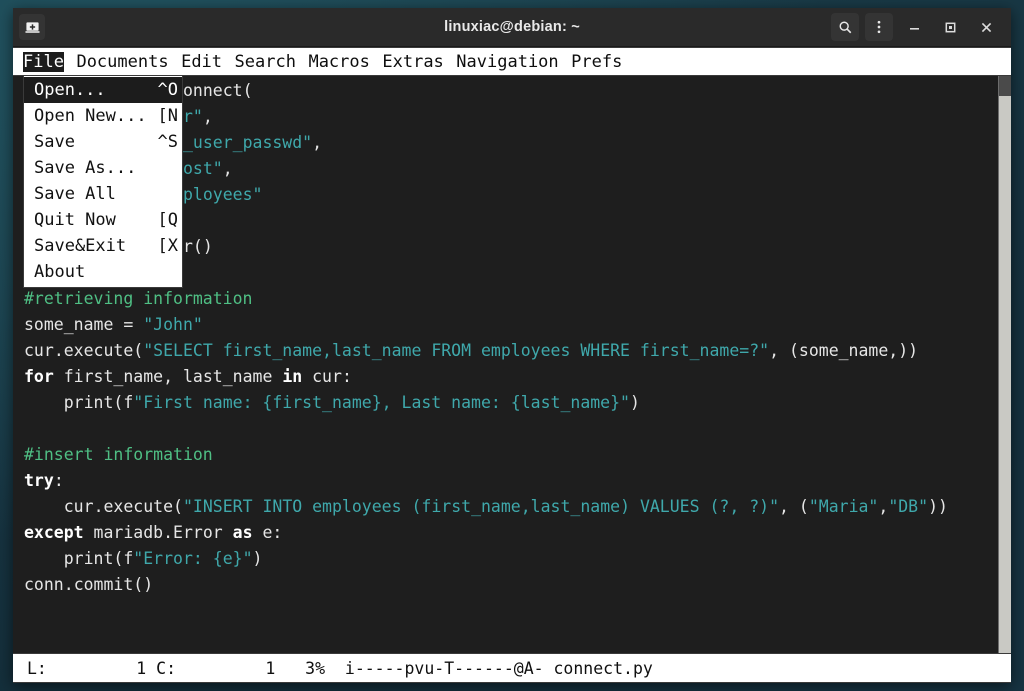 This screenshot has height=691, width=1024. Describe the element at coordinates (1004, 364) in the screenshot. I see `vertical-scrollbar` at that location.